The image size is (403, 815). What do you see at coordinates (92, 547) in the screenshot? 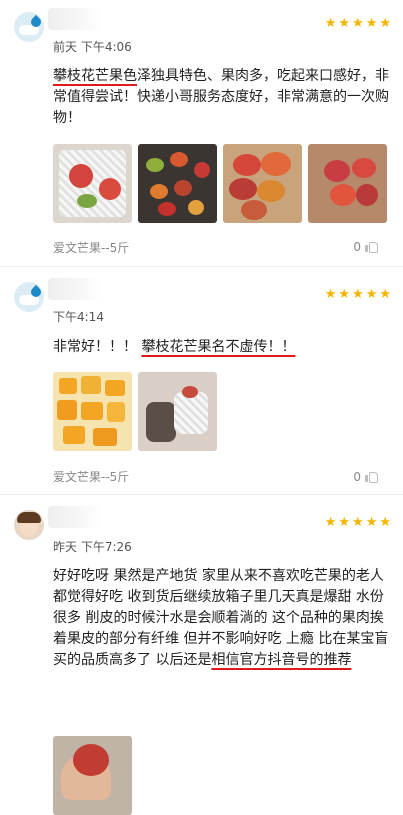
I see `review-date: 昨天 下午7:26` at bounding box center [92, 547].